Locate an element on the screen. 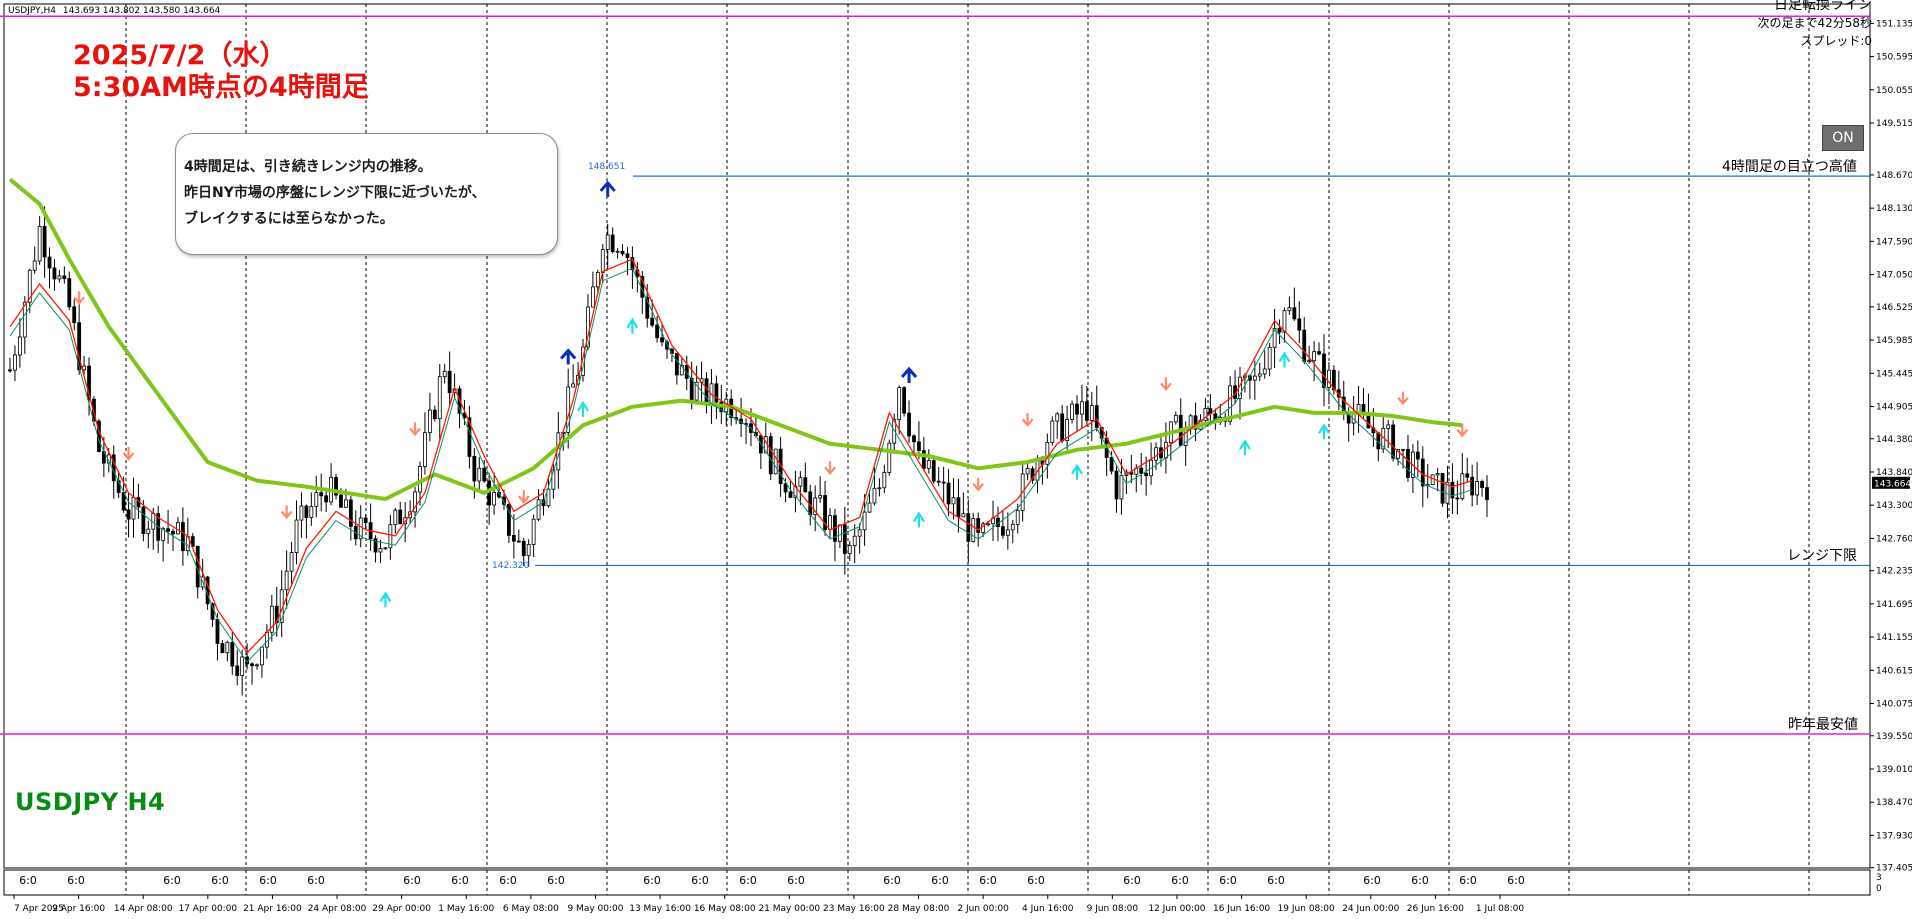 The height and width of the screenshot is (919, 1912). x-tick-label: 9 May 00:00 is located at coordinates (595, 909).